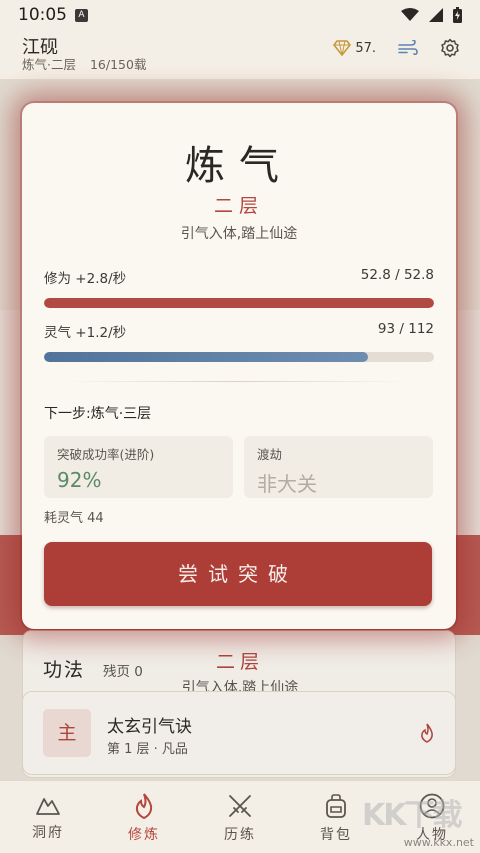 Image resolution: width=480 pixels, height=853 pixels. I want to click on tribulation-label: 渡劫, so click(270, 454).